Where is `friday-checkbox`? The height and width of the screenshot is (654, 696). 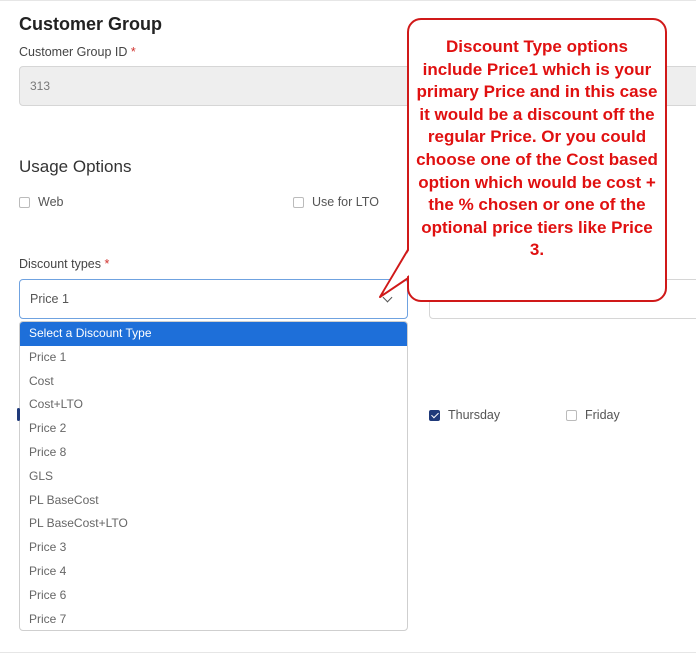
friday-checkbox is located at coordinates (571, 415).